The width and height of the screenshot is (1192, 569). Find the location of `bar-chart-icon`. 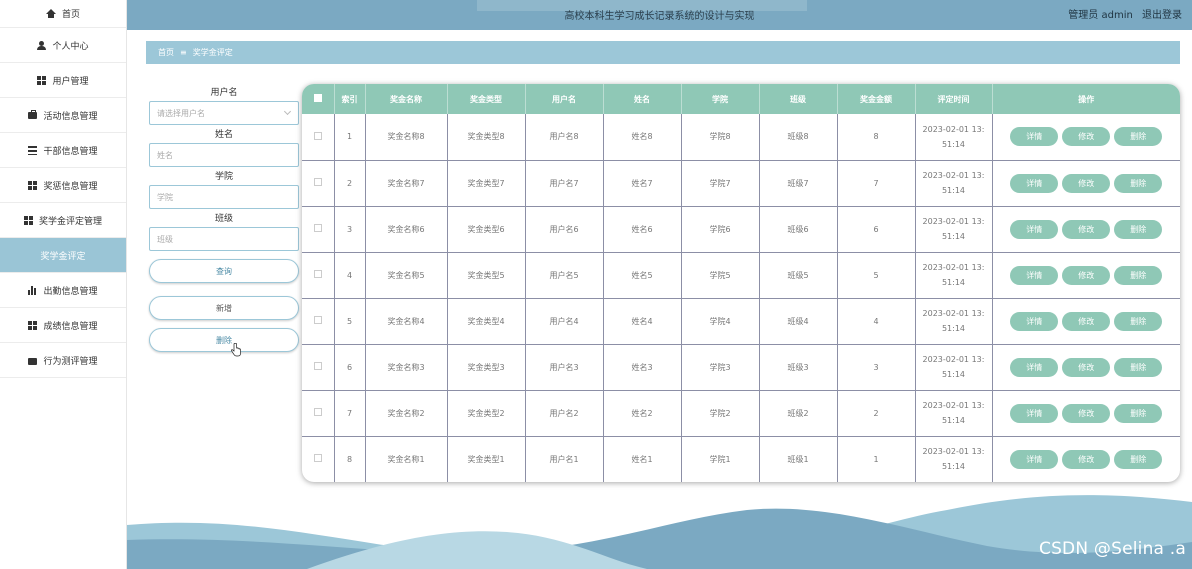

bar-chart-icon is located at coordinates (33, 290).